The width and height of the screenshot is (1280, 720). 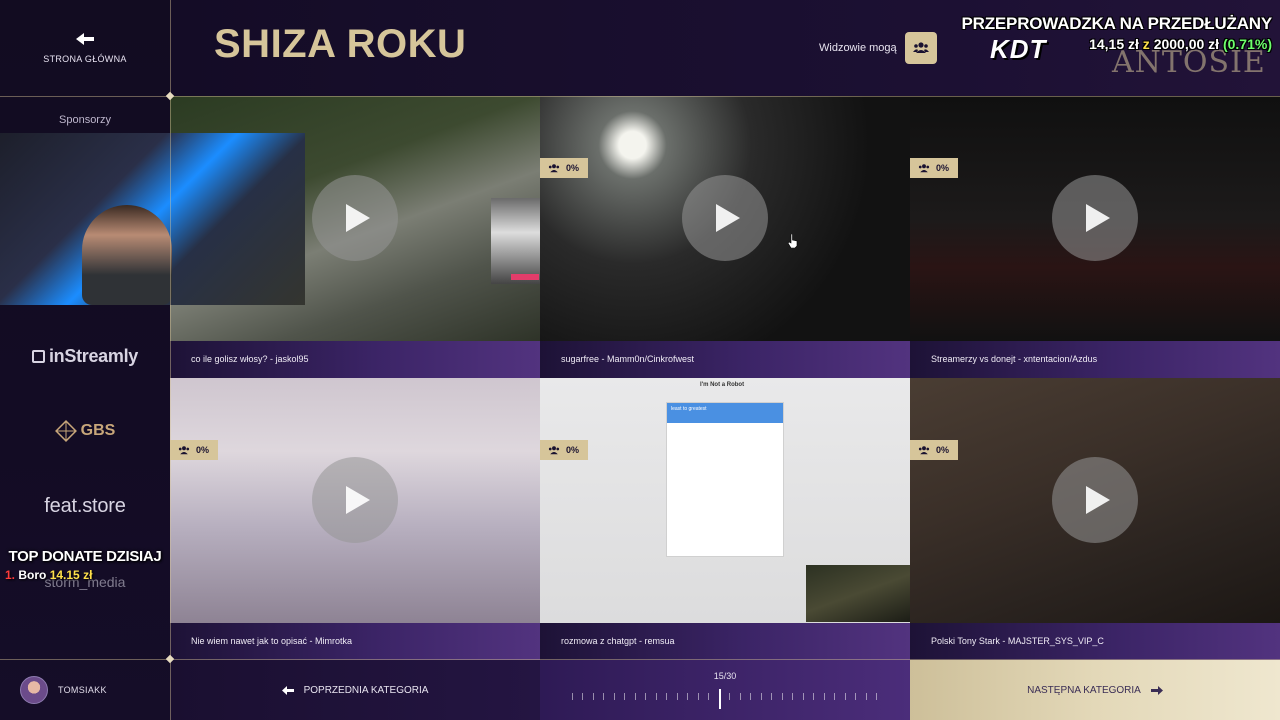 I want to click on video-caption: rozmowa z chatgpt - remsua, so click(x=725, y=641).